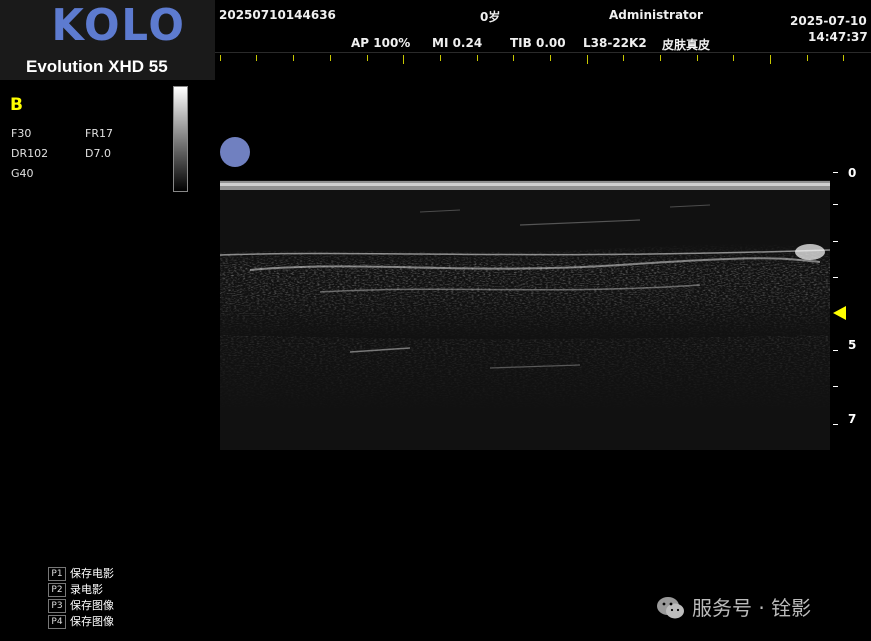 The height and width of the screenshot is (641, 871). Describe the element at coordinates (849, 300) in the screenshot. I see `depth-scale: 0 5 7` at that location.